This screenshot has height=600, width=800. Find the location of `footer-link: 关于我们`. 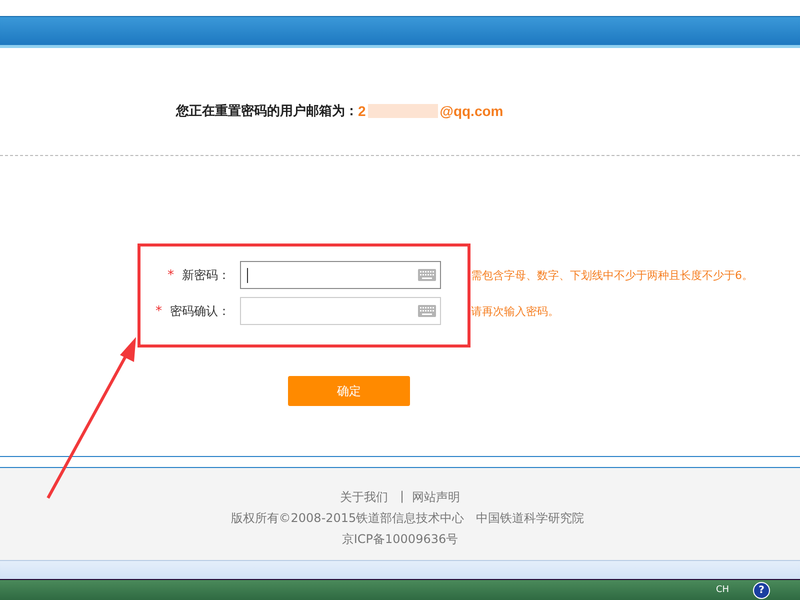

footer-link: 关于我们 is located at coordinates (364, 497).